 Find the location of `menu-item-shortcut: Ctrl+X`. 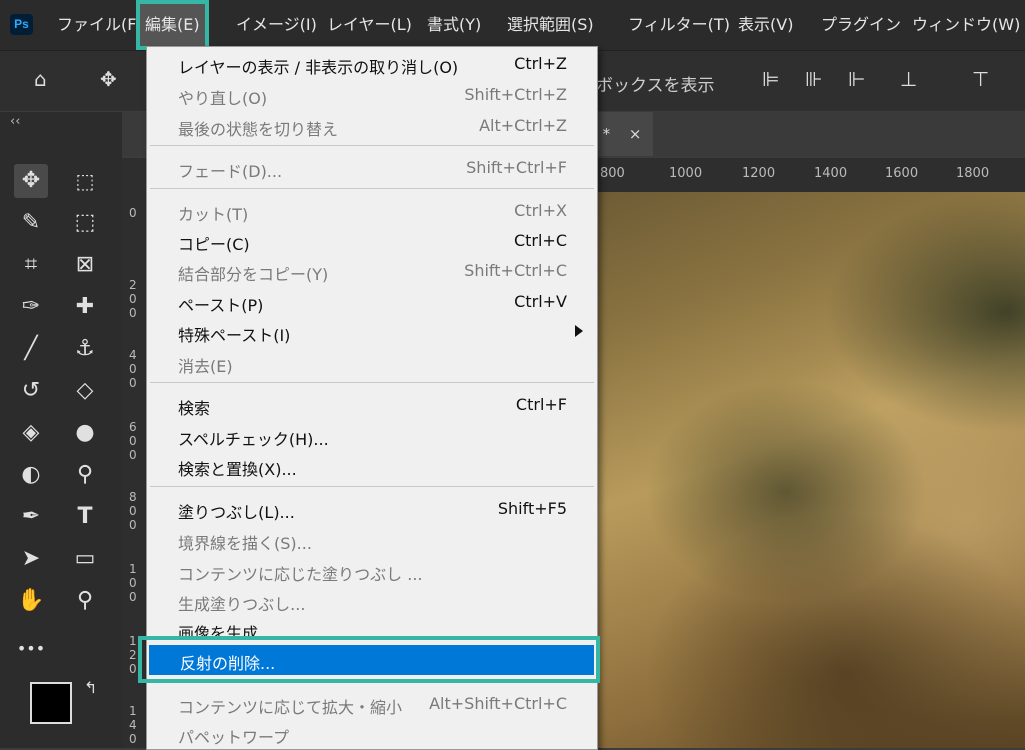

menu-item-shortcut: Ctrl+X is located at coordinates (540, 210).